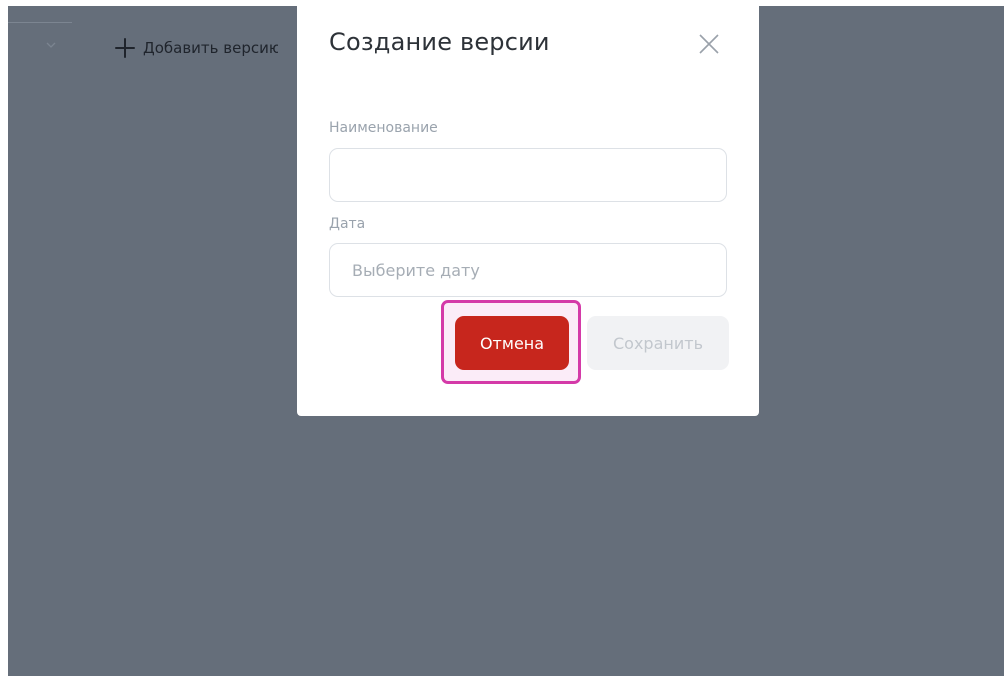  Describe the element at coordinates (383, 128) in the screenshot. I see `name-field-label: Наименование` at that location.